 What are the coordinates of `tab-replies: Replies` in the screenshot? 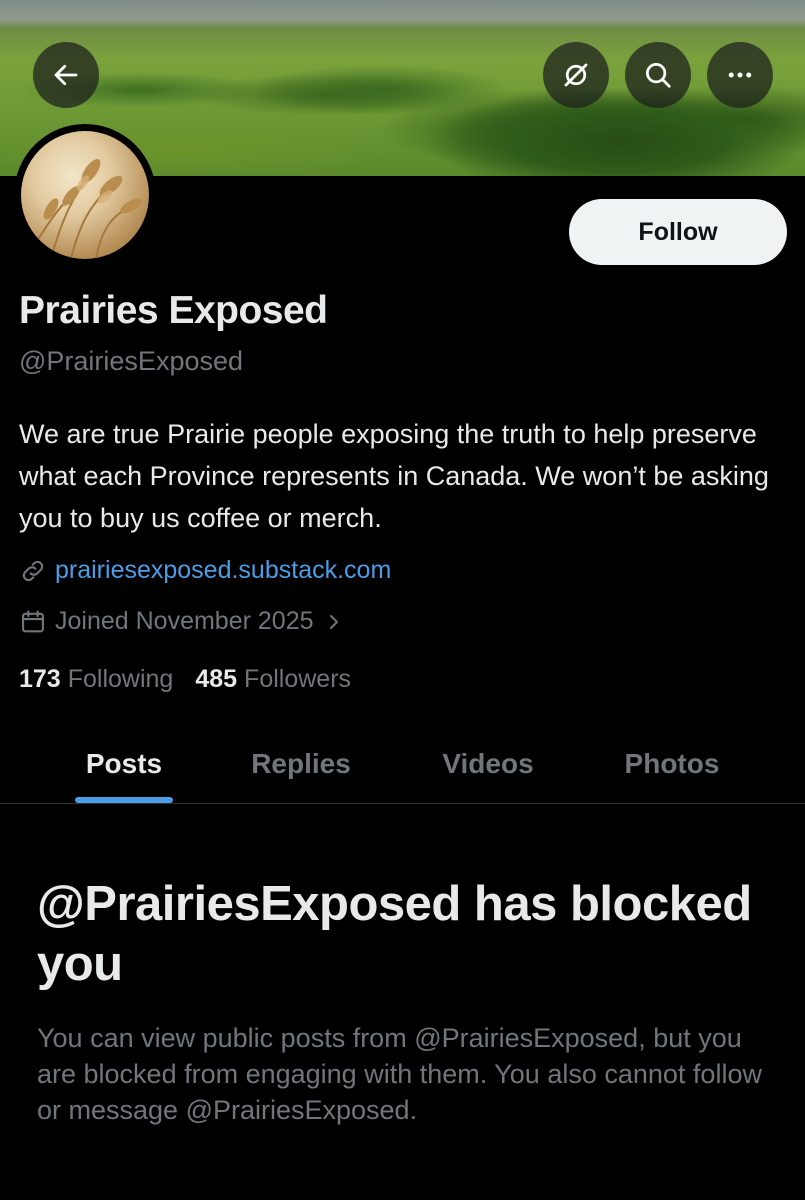 It's located at (301, 764).